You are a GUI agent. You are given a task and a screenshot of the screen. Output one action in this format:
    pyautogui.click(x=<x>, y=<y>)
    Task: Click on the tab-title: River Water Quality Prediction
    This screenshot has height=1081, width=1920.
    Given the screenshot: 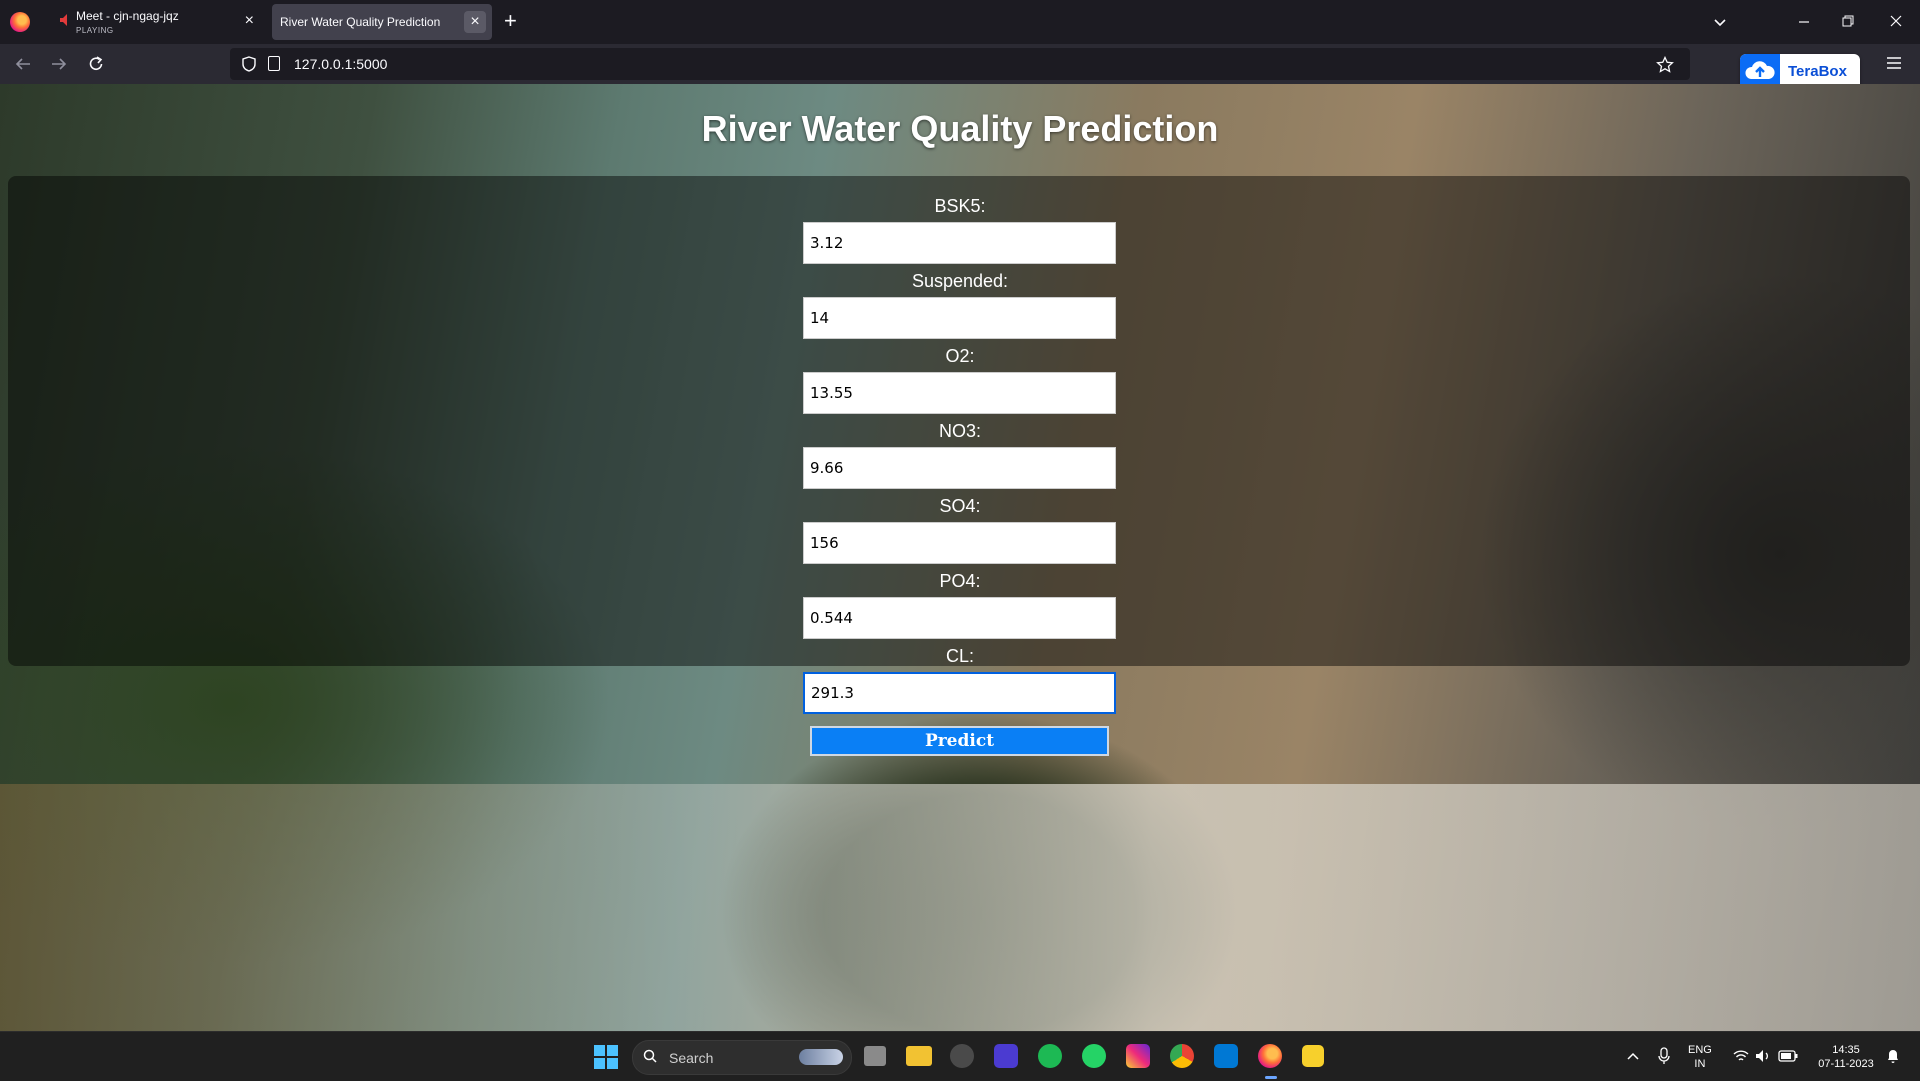 What is the action you would take?
    pyautogui.click(x=360, y=22)
    